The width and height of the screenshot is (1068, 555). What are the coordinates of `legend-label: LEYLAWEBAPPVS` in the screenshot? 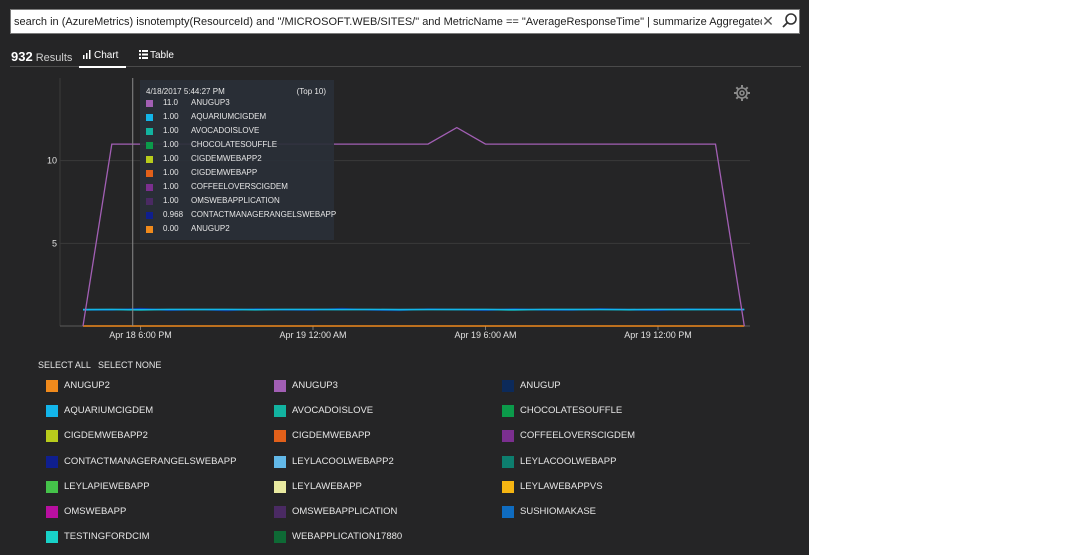 It's located at (561, 486).